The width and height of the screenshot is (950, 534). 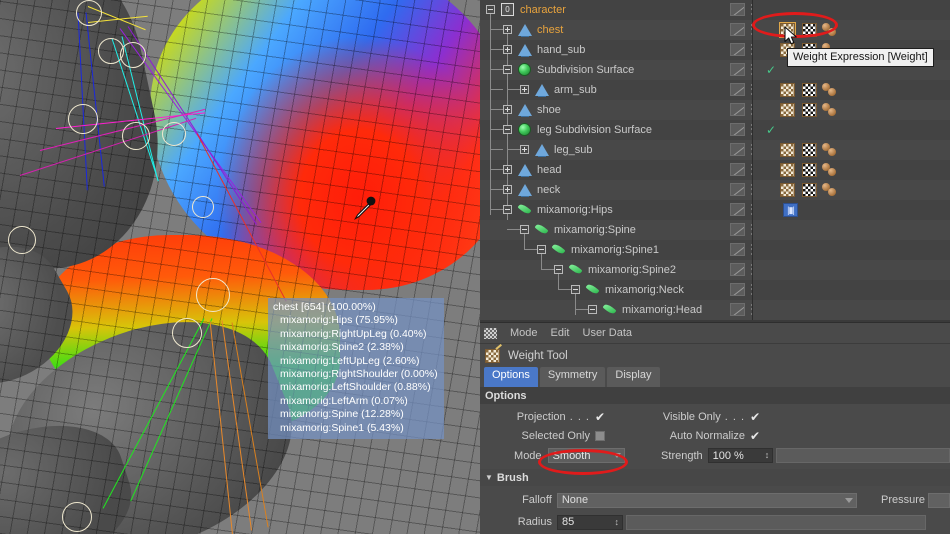 I want to click on tab-display: Display, so click(x=633, y=377).